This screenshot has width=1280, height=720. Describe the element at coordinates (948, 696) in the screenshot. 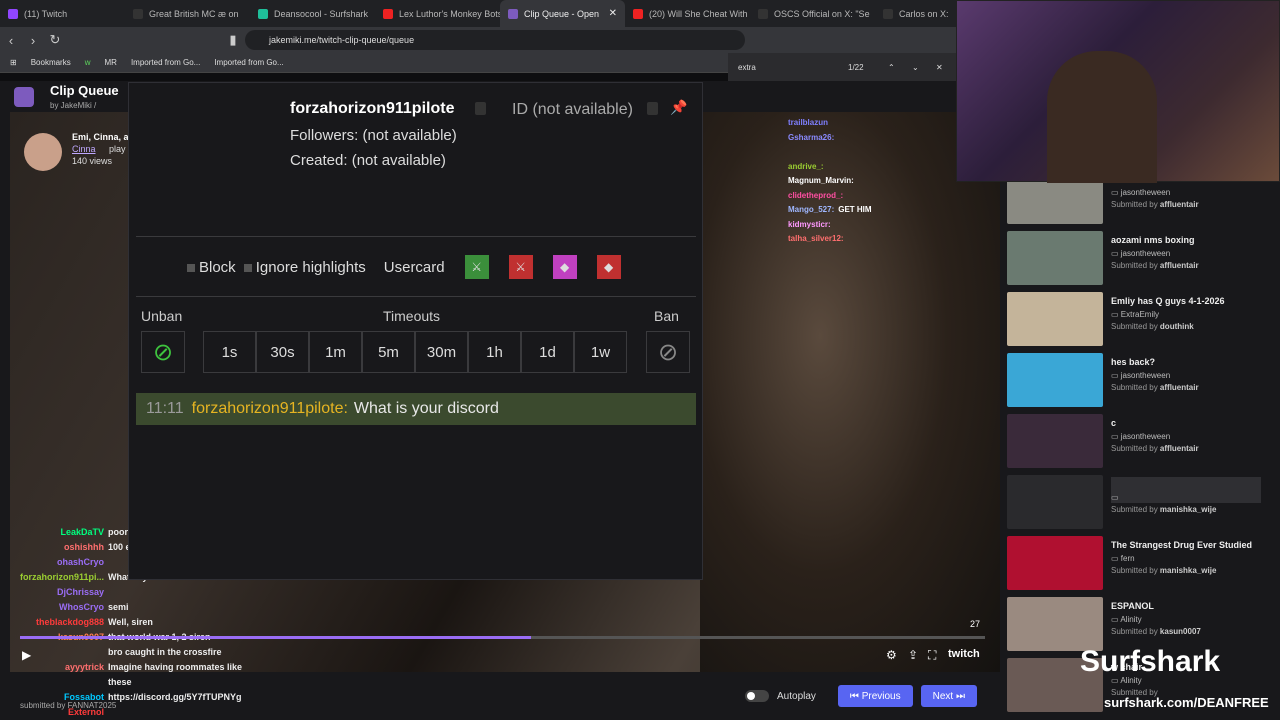

I see `next-button: Next ⏭` at that location.